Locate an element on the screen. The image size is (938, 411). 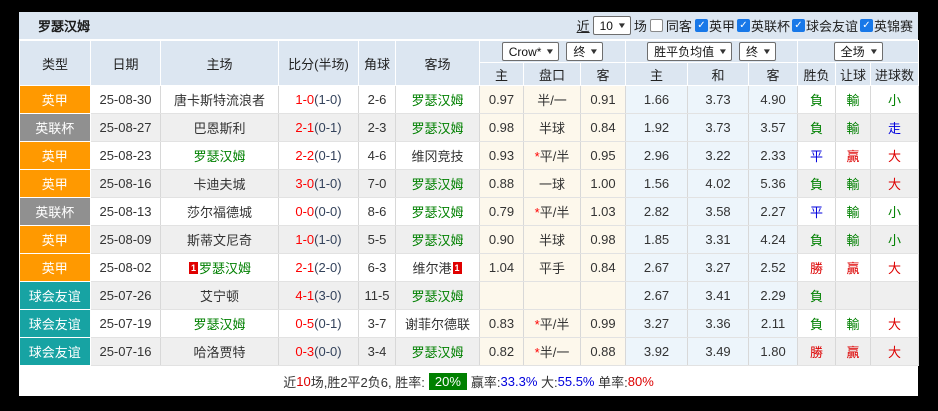
odds-draw: 3.31 is located at coordinates (718, 239).